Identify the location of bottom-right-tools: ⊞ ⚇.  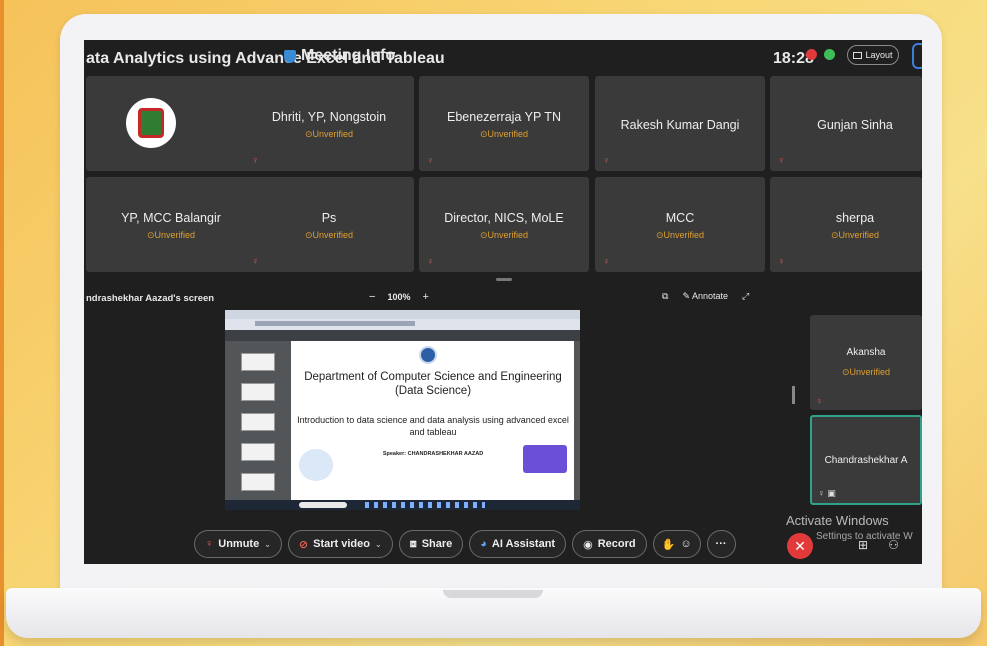
(878, 545).